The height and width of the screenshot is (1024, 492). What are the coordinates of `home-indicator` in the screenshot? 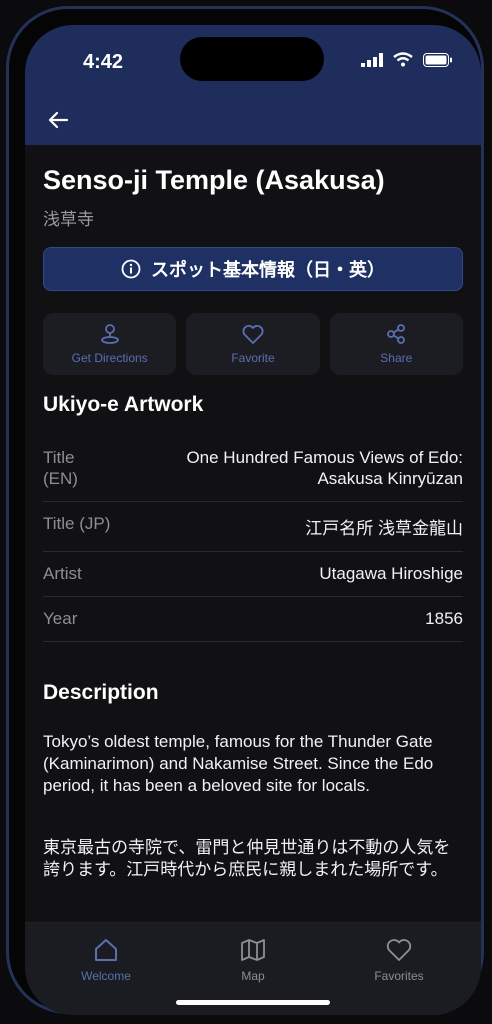 It's located at (253, 1002).